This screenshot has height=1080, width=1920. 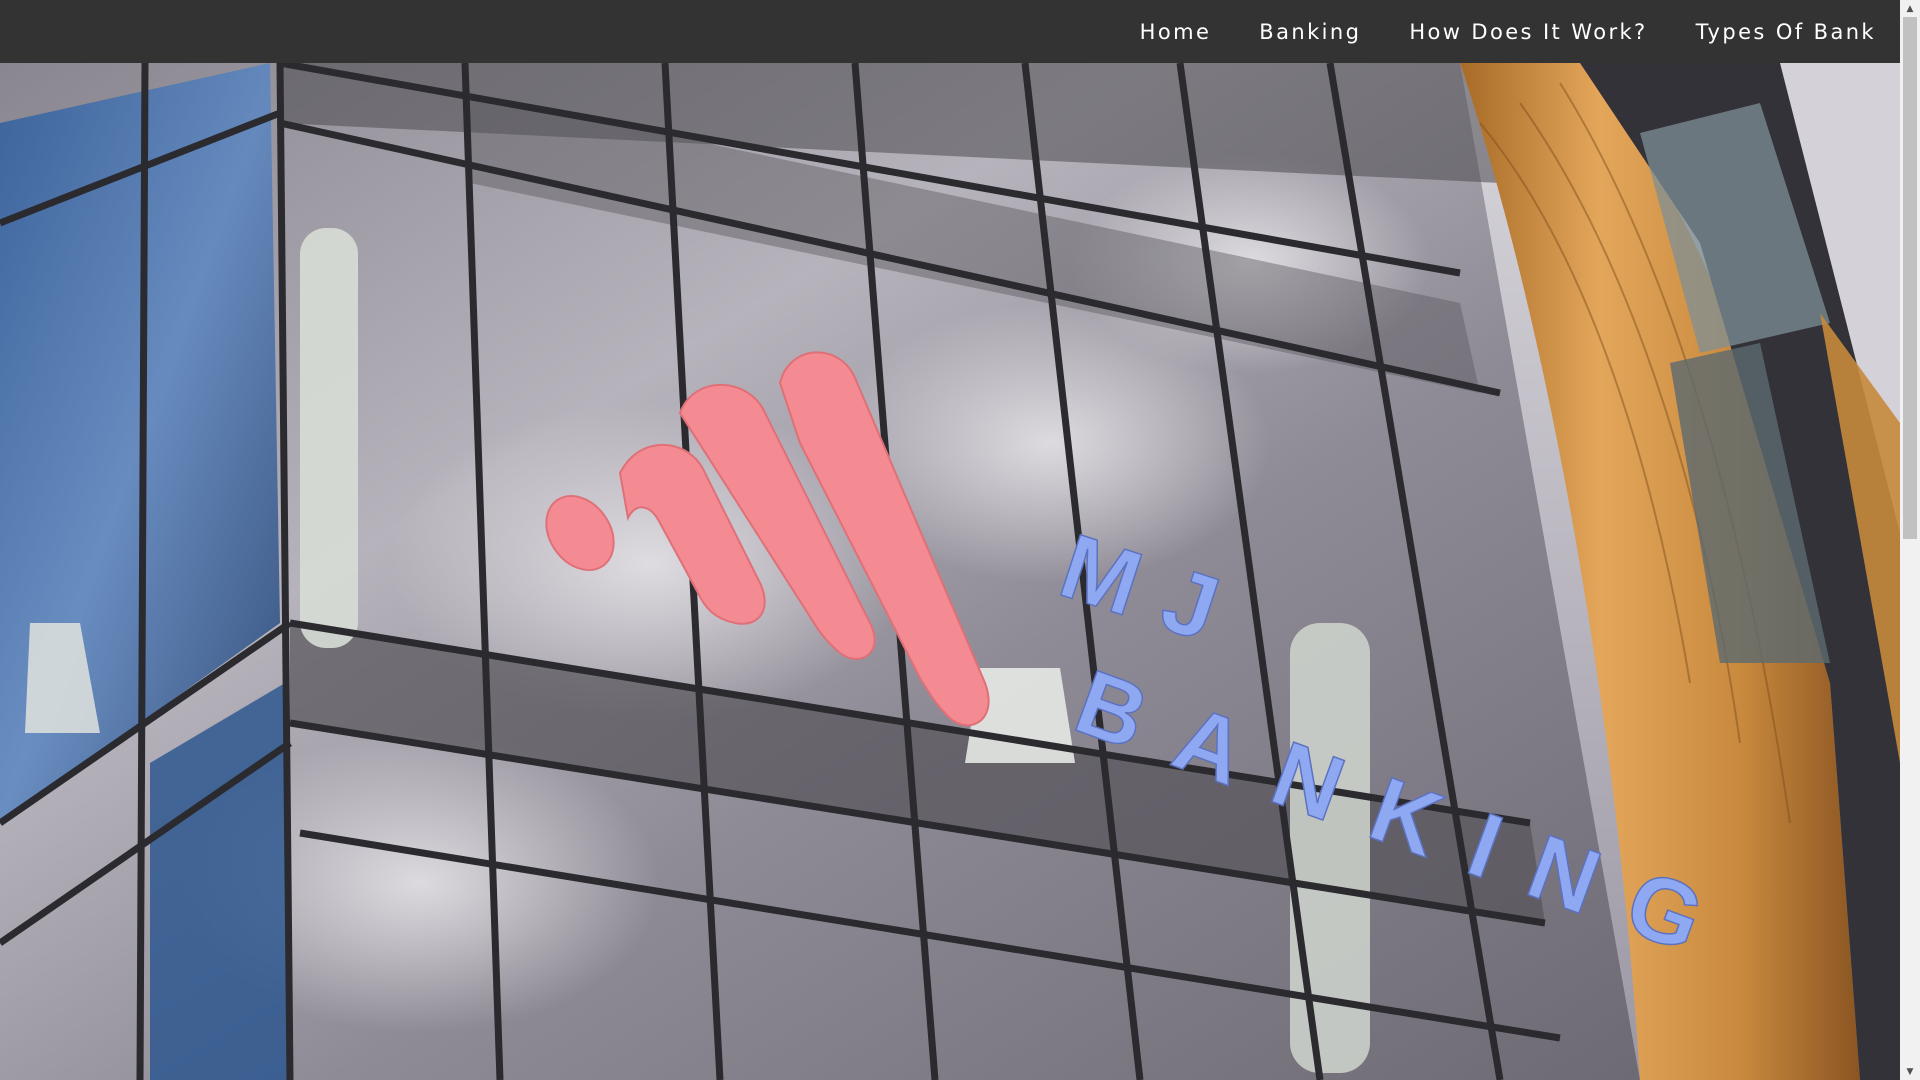 I want to click on nav-types-of-bank: Types Of Bank, so click(x=1786, y=32).